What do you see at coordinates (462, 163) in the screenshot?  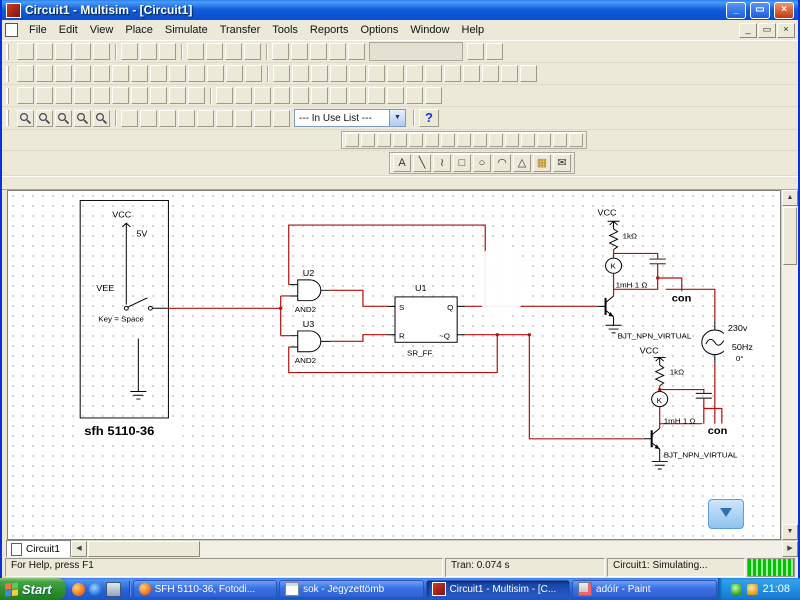 I see `rectangle-tool-button: □` at bounding box center [462, 163].